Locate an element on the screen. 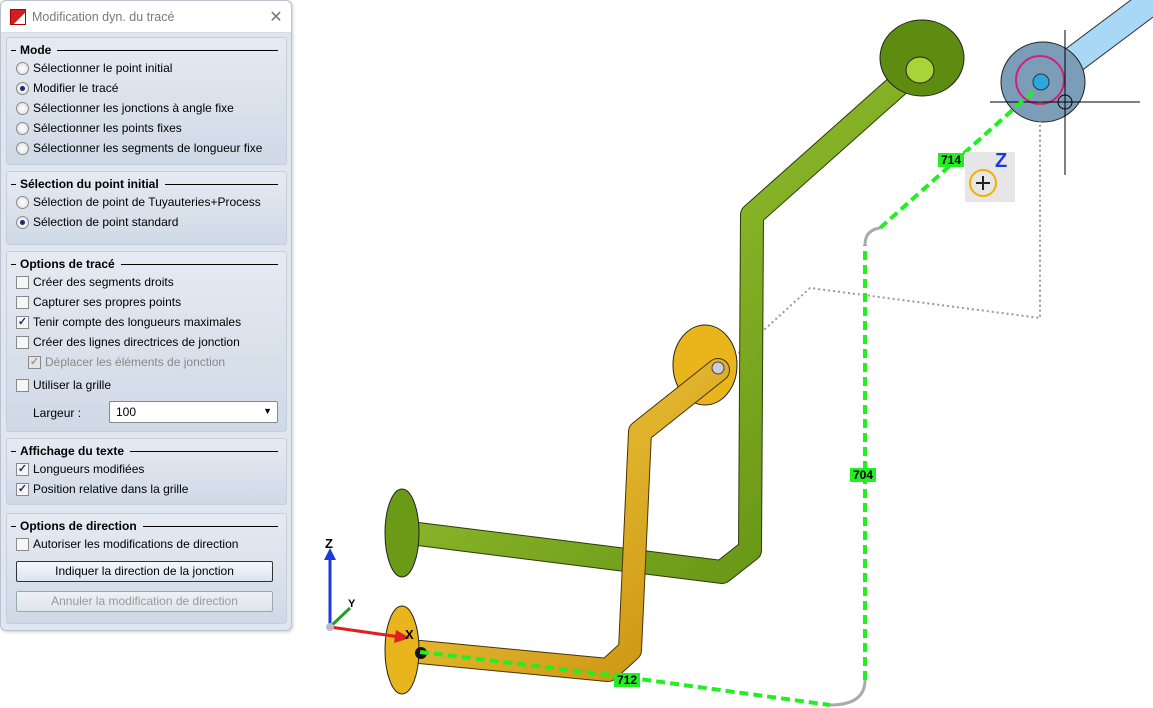 The height and width of the screenshot is (708, 1153). checkbox-move-joint-elements: ✓ Déplacer les éléments de jonction is located at coordinates (151, 362).